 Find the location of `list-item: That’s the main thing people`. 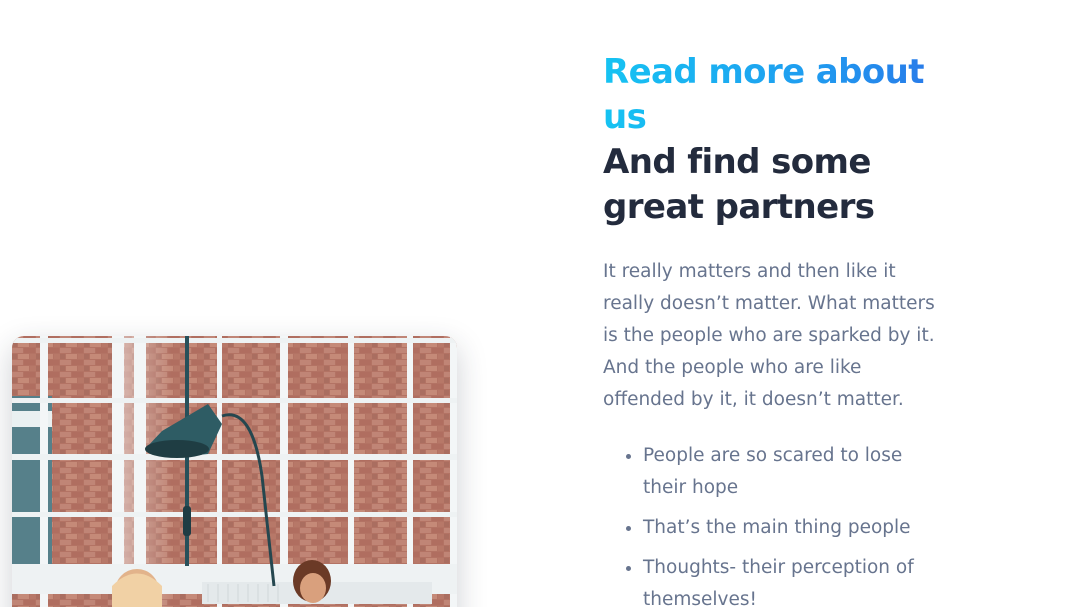

list-item: That’s the main thing people is located at coordinates (793, 528).